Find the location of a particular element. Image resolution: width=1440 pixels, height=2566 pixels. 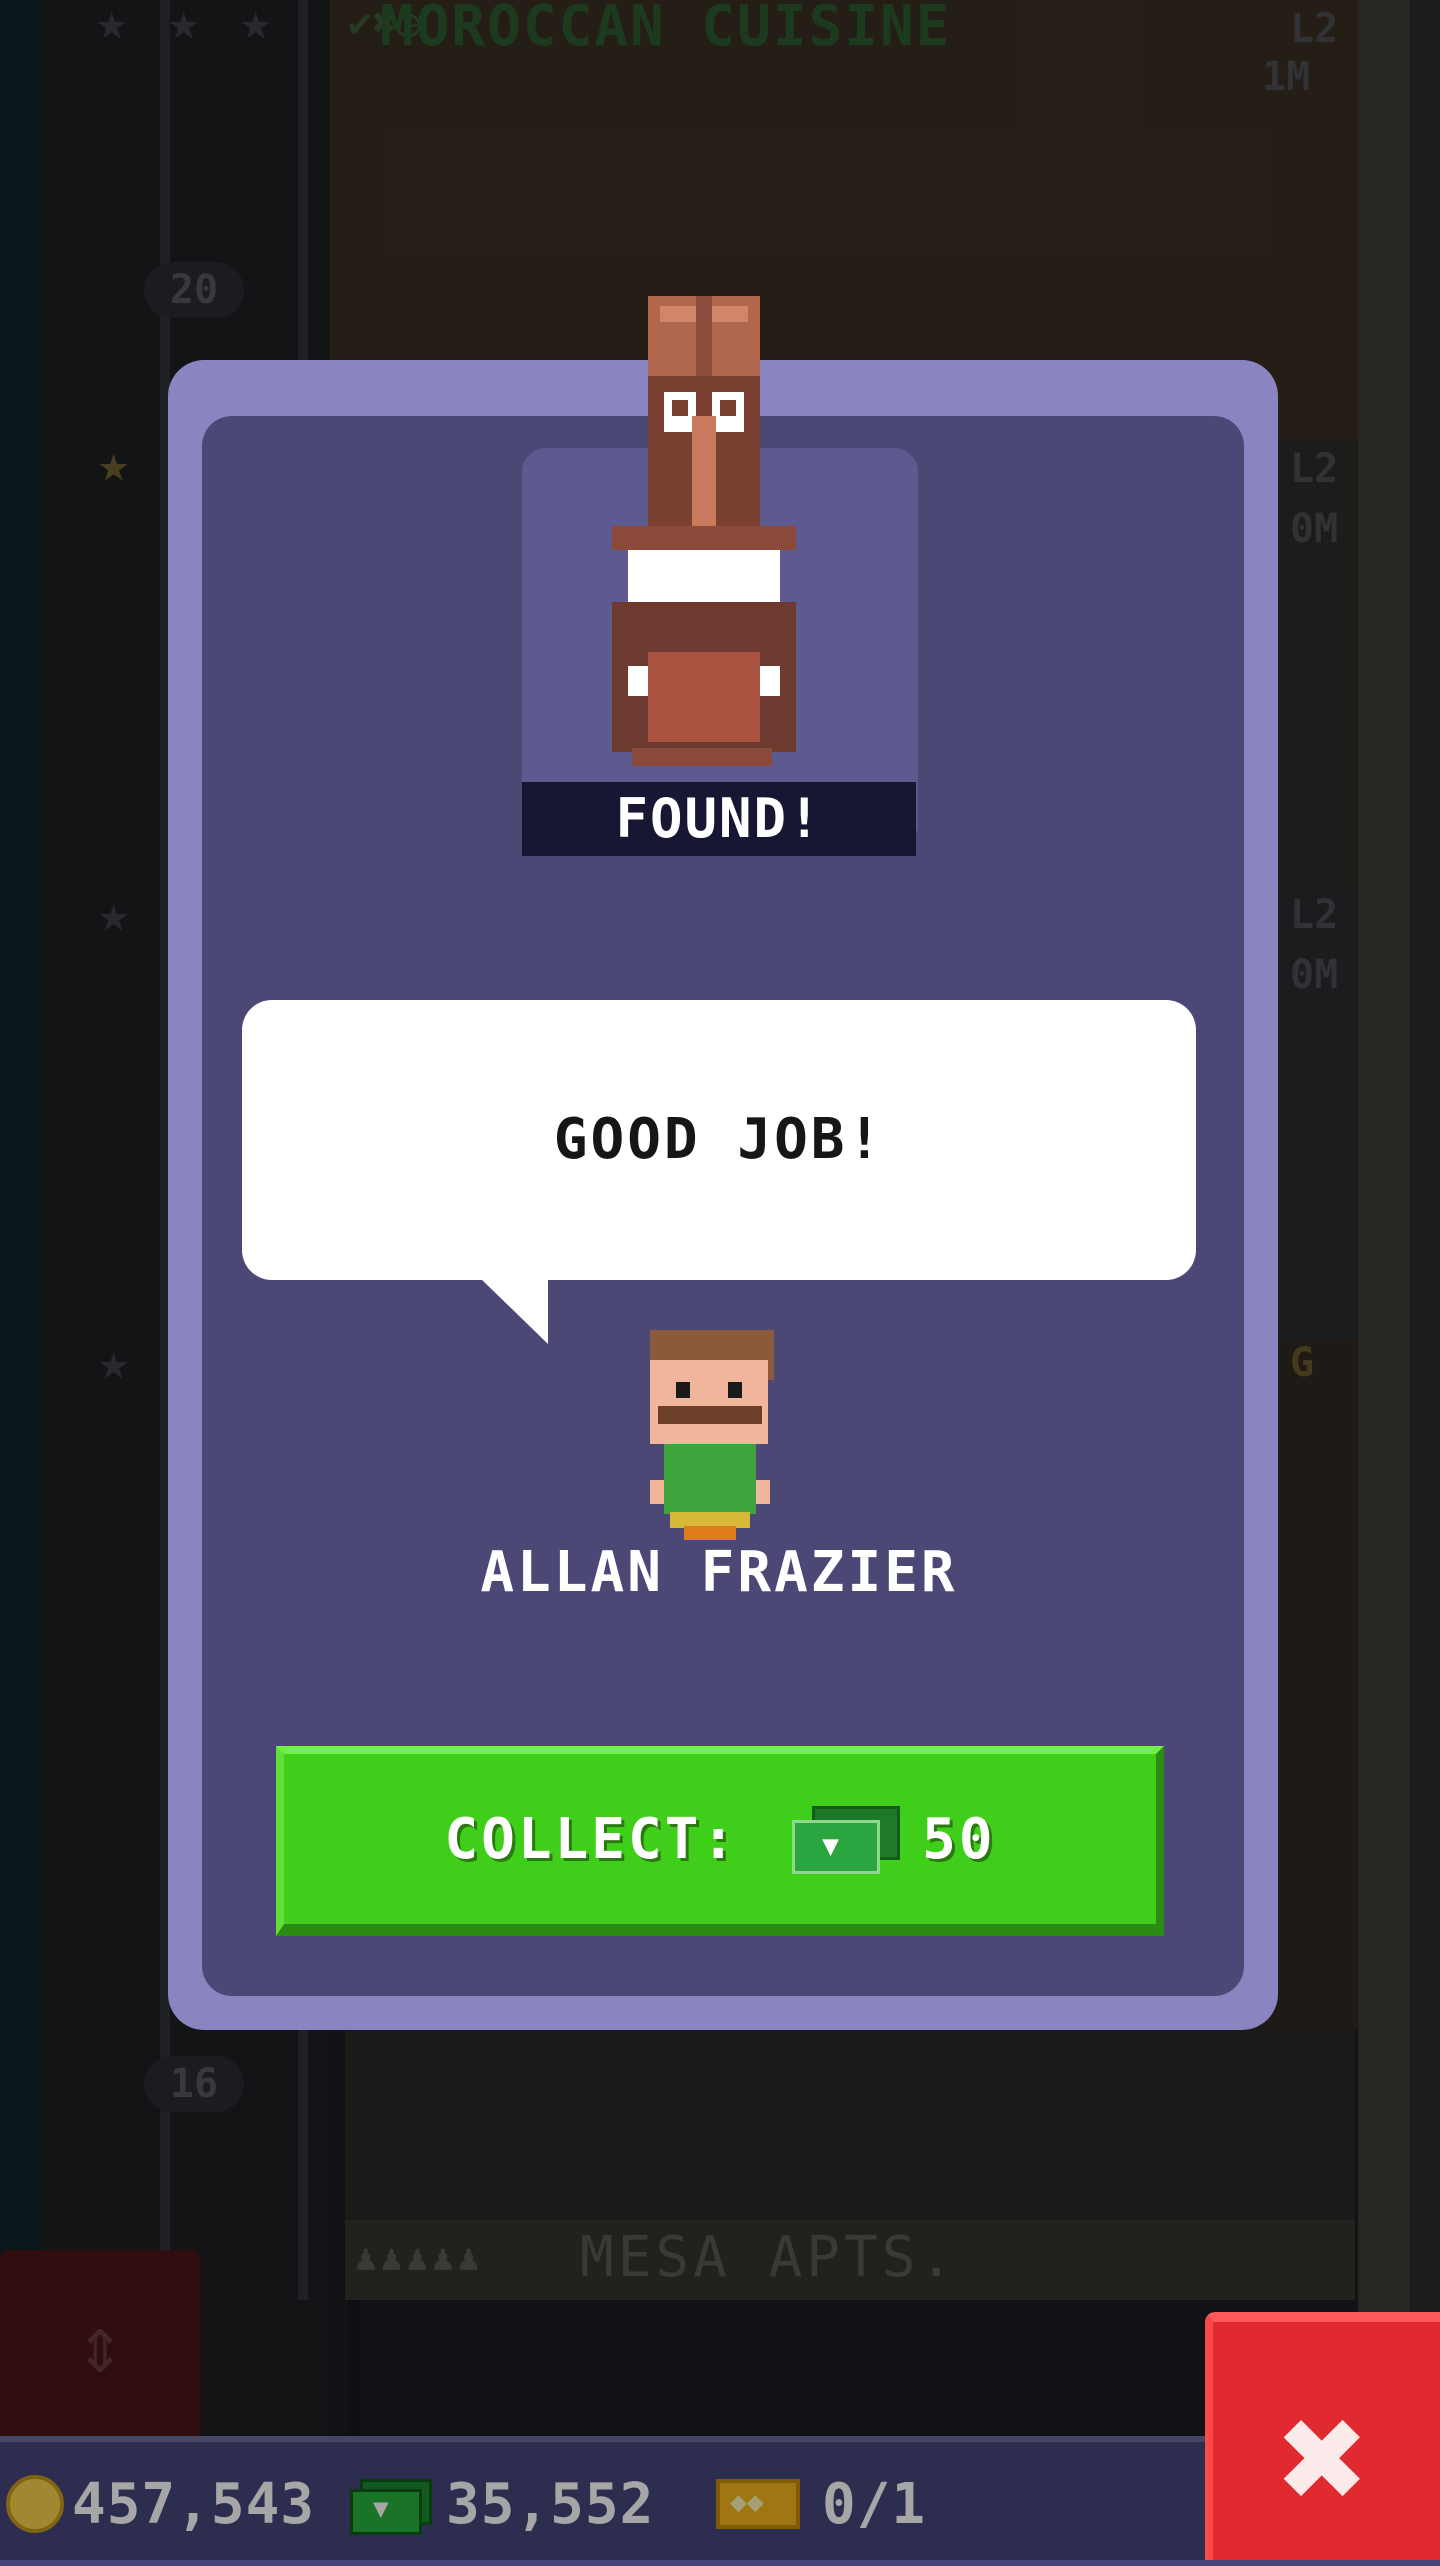

found-label: FOUND! is located at coordinates (719, 818).